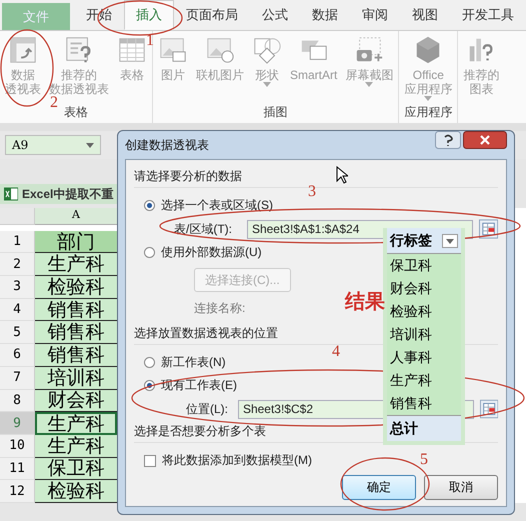 The image size is (526, 521). Describe the element at coordinates (325, 15) in the screenshot. I see `ribbon-tab: 数据` at that location.